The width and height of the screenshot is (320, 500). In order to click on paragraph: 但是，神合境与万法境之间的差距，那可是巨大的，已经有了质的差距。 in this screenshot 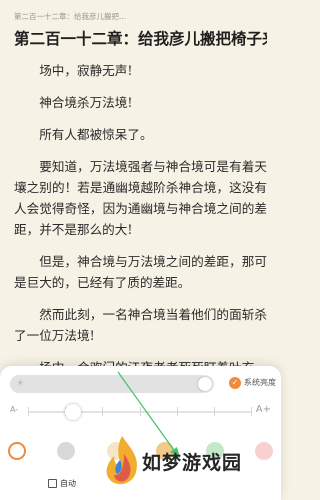, I will do `click(140, 272)`.